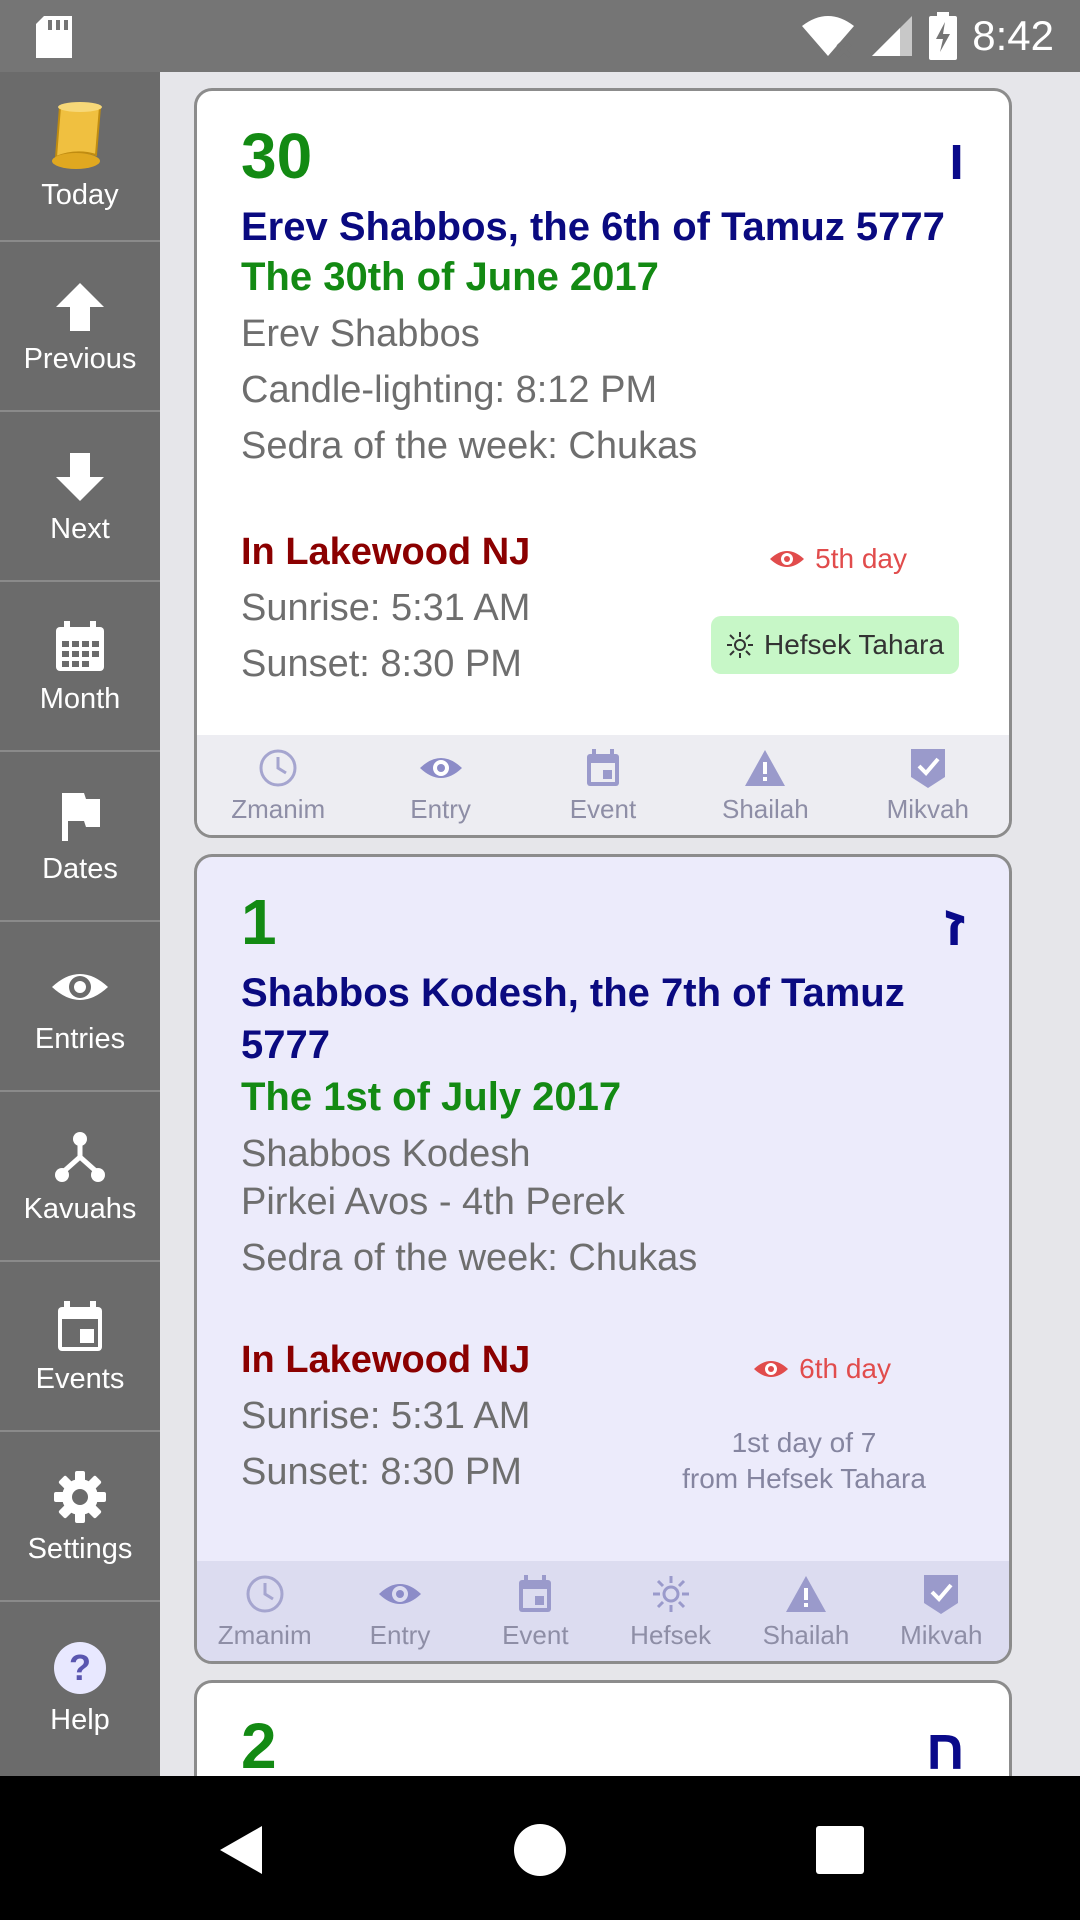  I want to click on sidebar-item-today: Today, so click(80, 157).